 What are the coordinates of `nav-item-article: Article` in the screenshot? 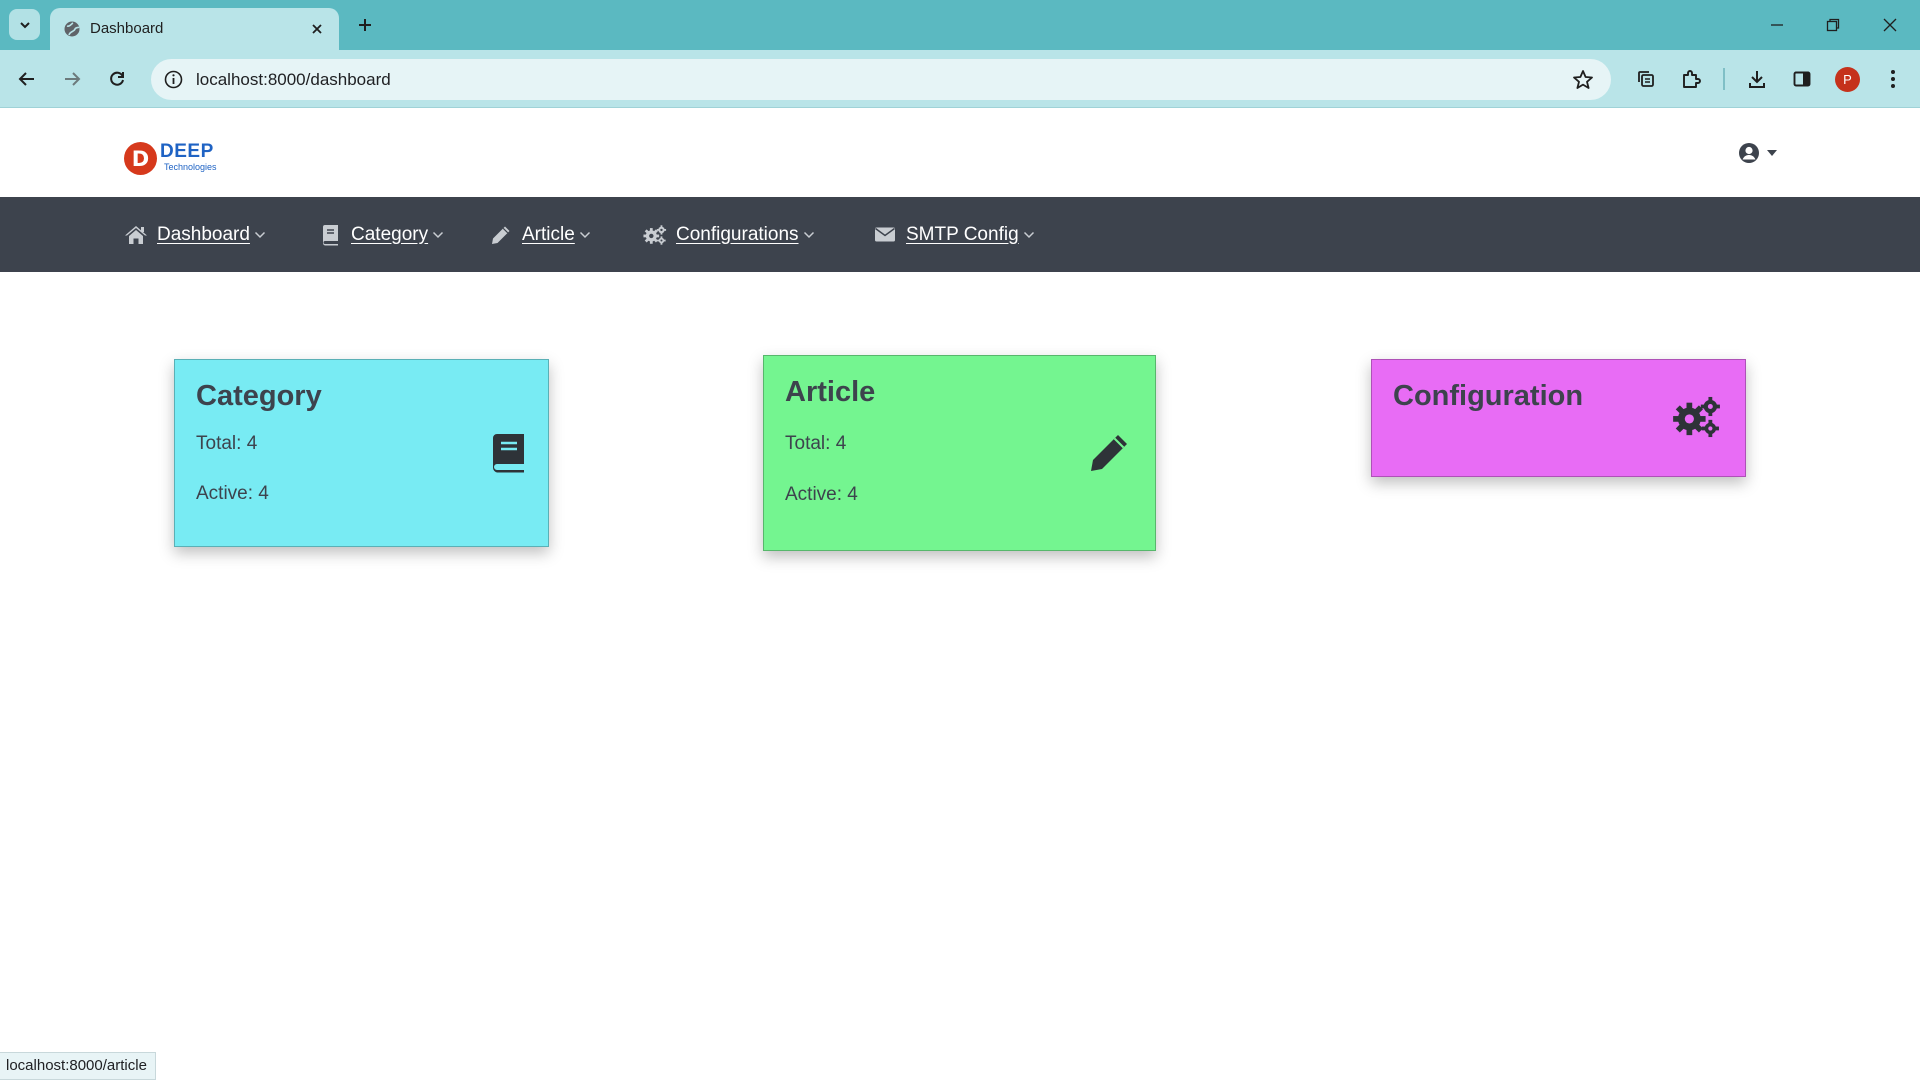 It's located at (540, 234).